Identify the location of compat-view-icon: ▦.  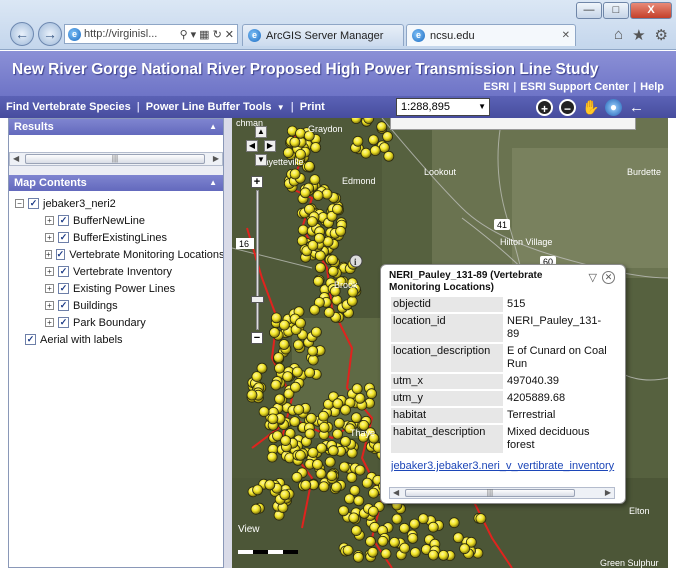
(204, 34).